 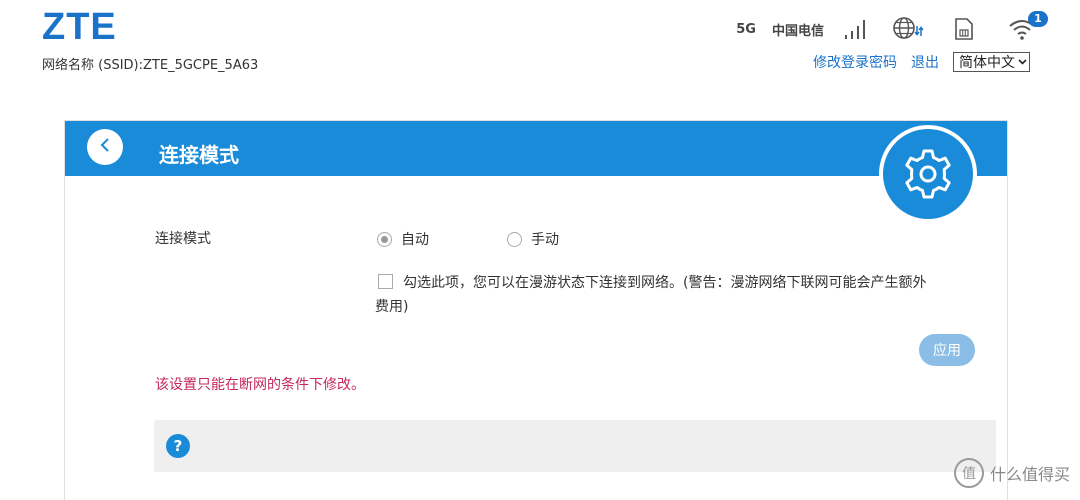 I want to click on help-bar: ?, so click(x=575, y=446).